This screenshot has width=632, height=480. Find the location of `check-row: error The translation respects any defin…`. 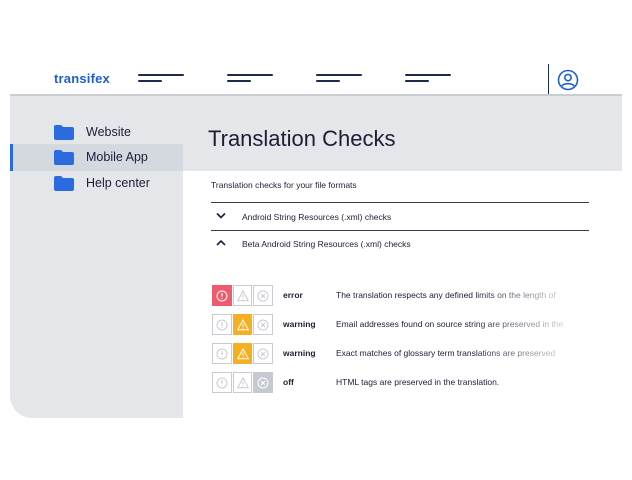

check-row: error The translation respects any defin… is located at coordinates (402, 295).